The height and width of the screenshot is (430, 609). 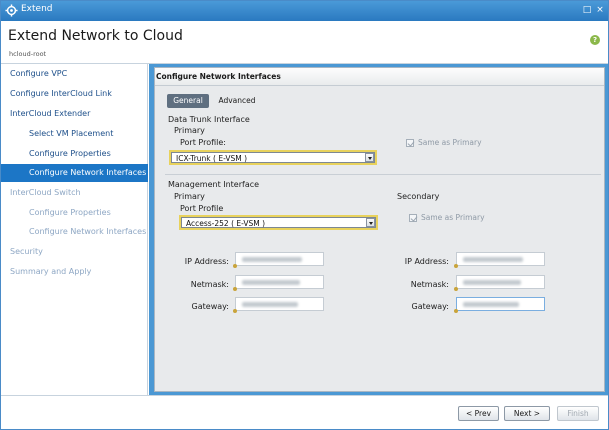 What do you see at coordinates (527, 413) in the screenshot?
I see `next-button: Next >` at bounding box center [527, 413].